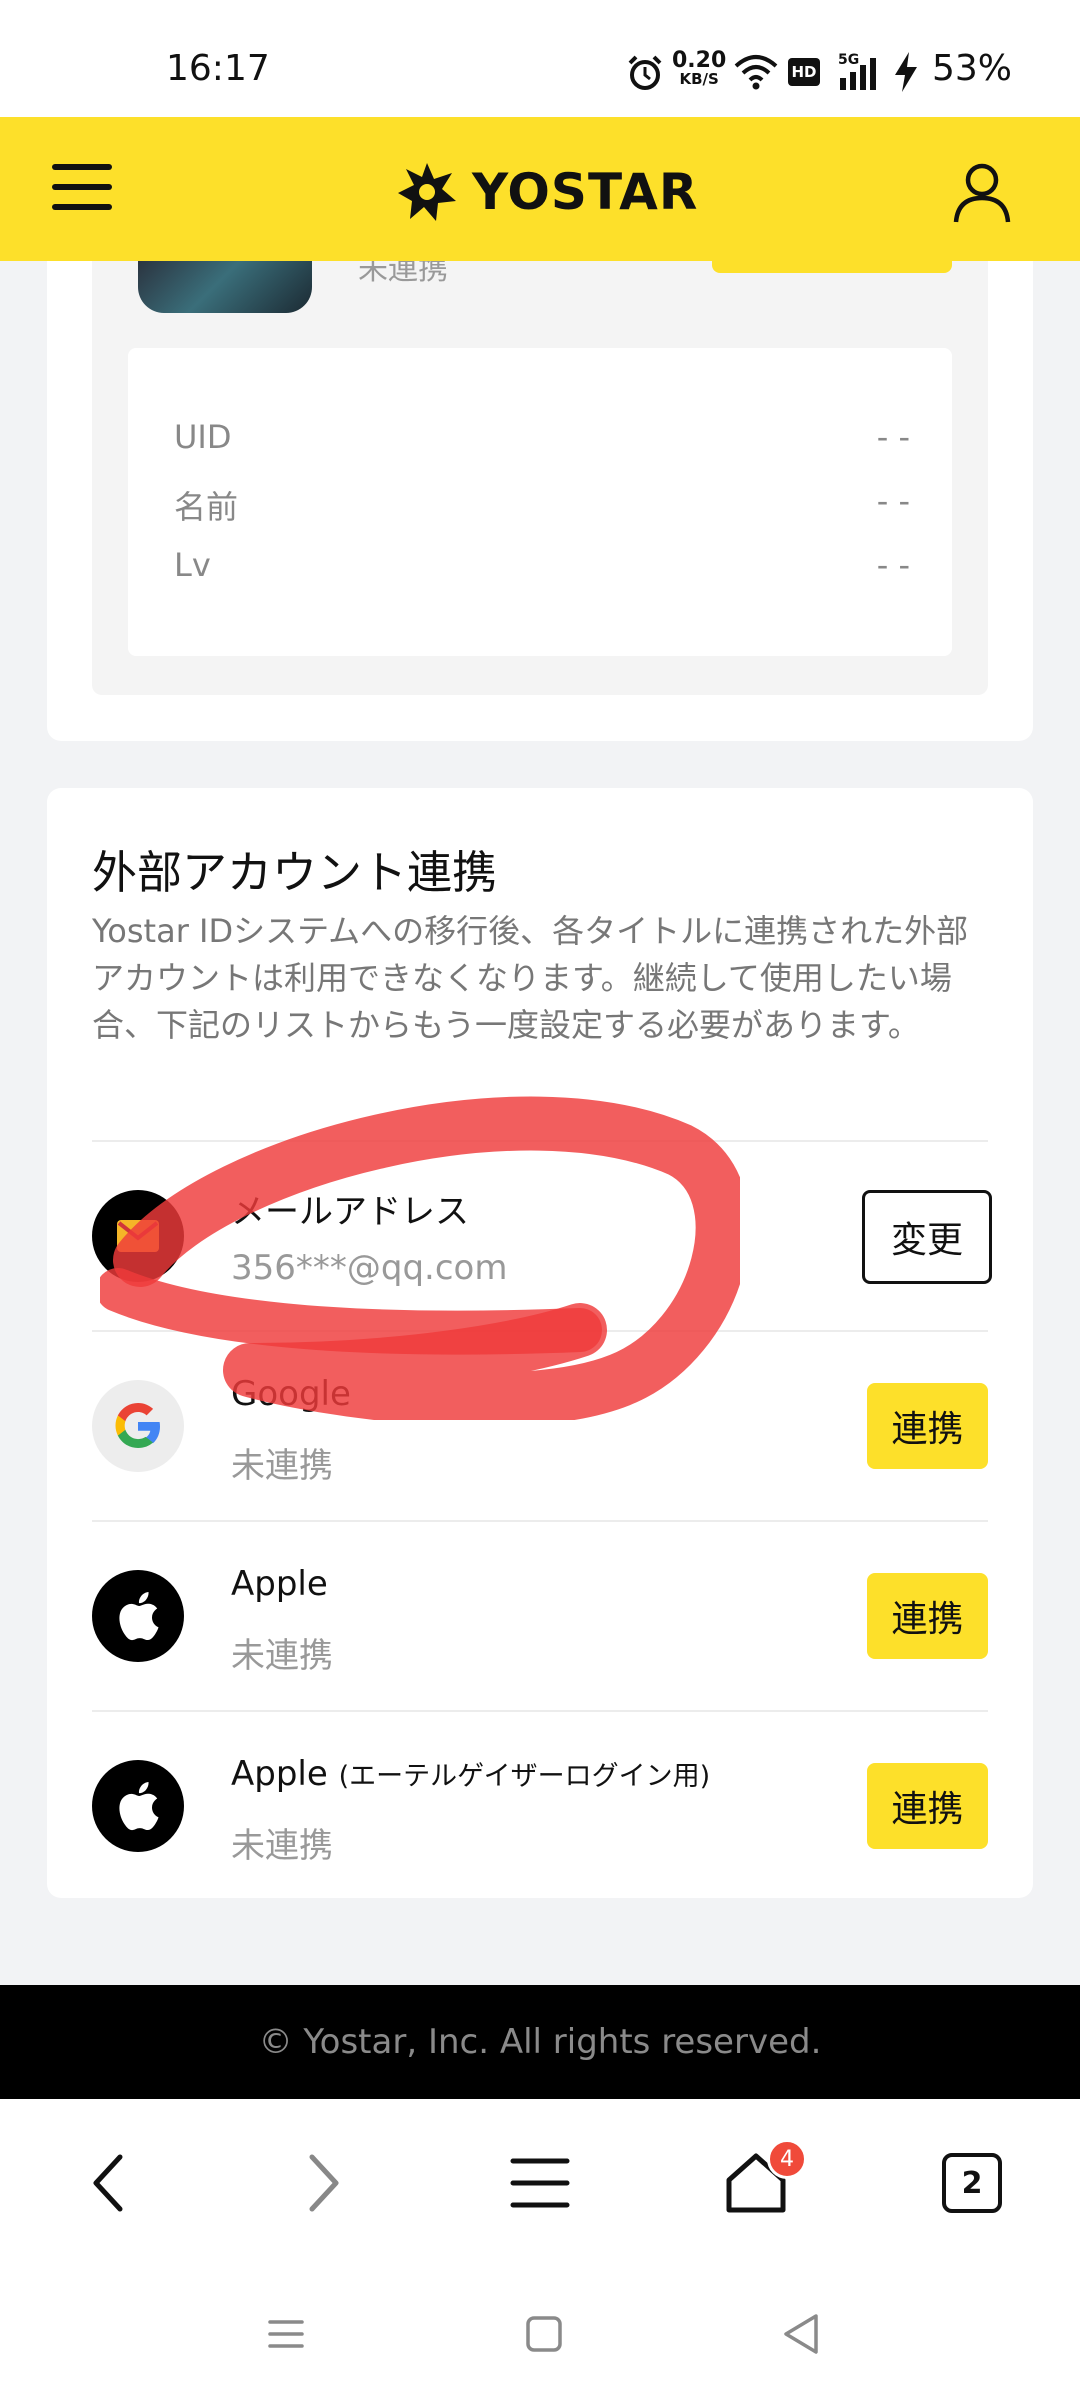 This screenshot has width=1080, height=2400. What do you see at coordinates (542, 568) in the screenshot?
I see `info-row-level: Lv - -` at bounding box center [542, 568].